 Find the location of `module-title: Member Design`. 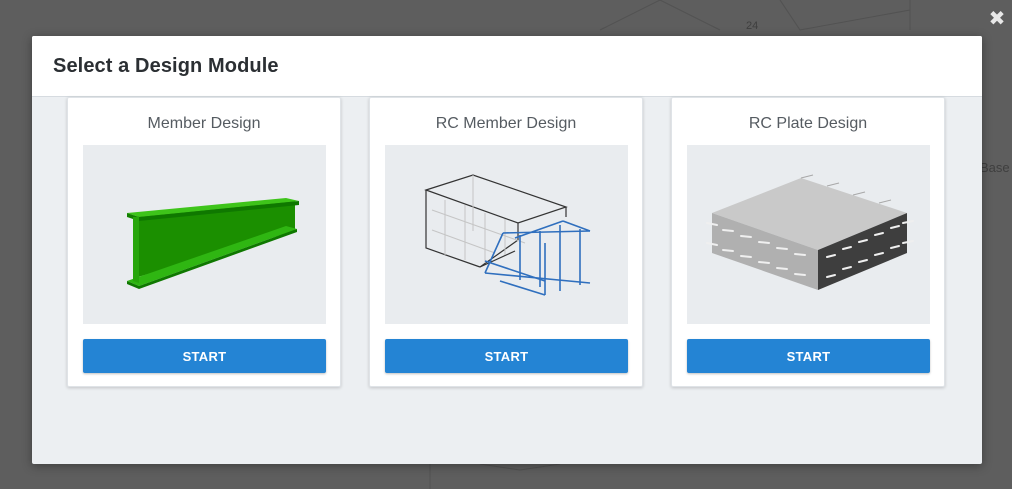

module-title: Member Design is located at coordinates (204, 123).